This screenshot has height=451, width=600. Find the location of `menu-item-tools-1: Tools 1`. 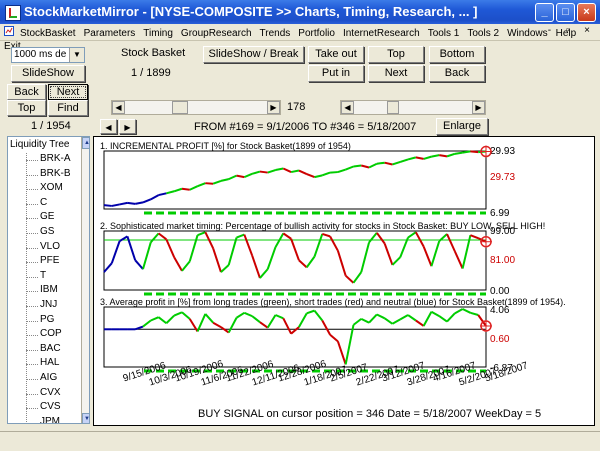

menu-item-tools-1: Tools 1 is located at coordinates (444, 32).